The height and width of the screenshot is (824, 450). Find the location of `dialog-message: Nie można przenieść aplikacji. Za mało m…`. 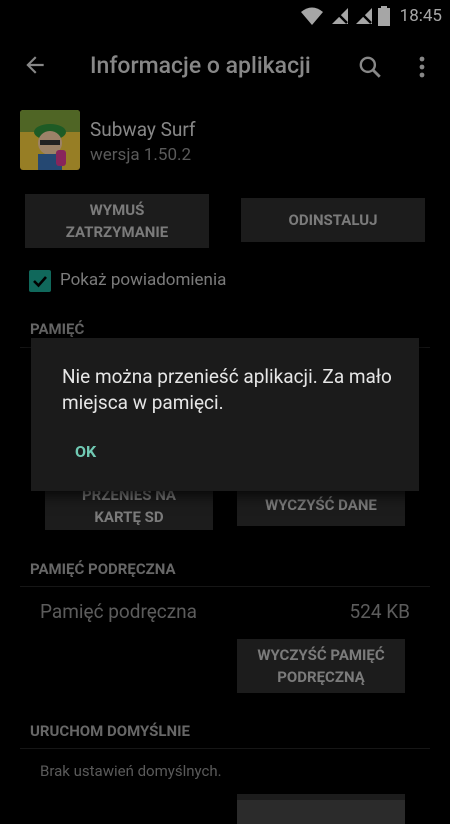

dialog-message: Nie można przenieść aplikacji. Za mało m… is located at coordinates (227, 389).